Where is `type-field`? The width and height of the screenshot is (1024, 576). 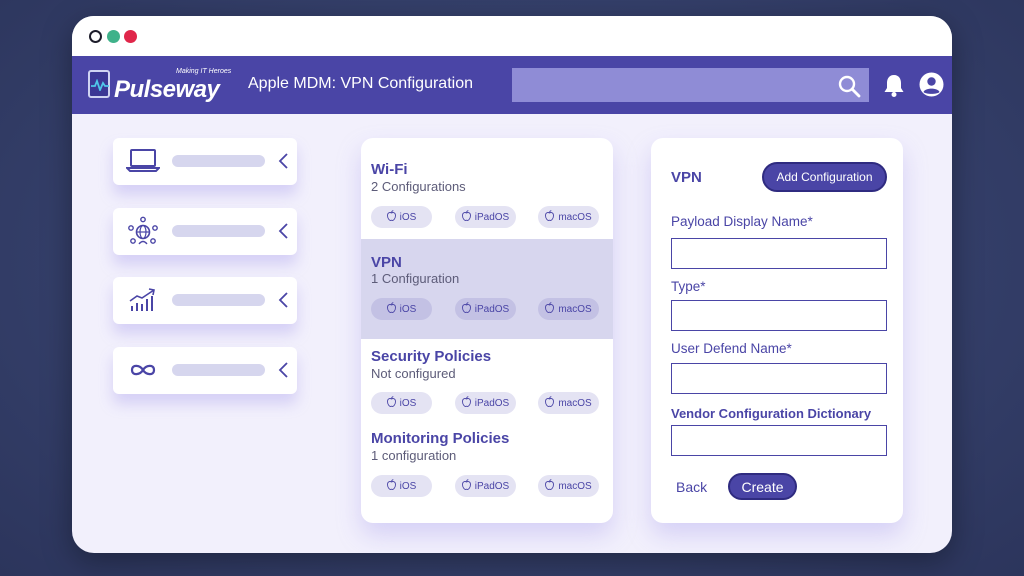
type-field is located at coordinates (779, 315).